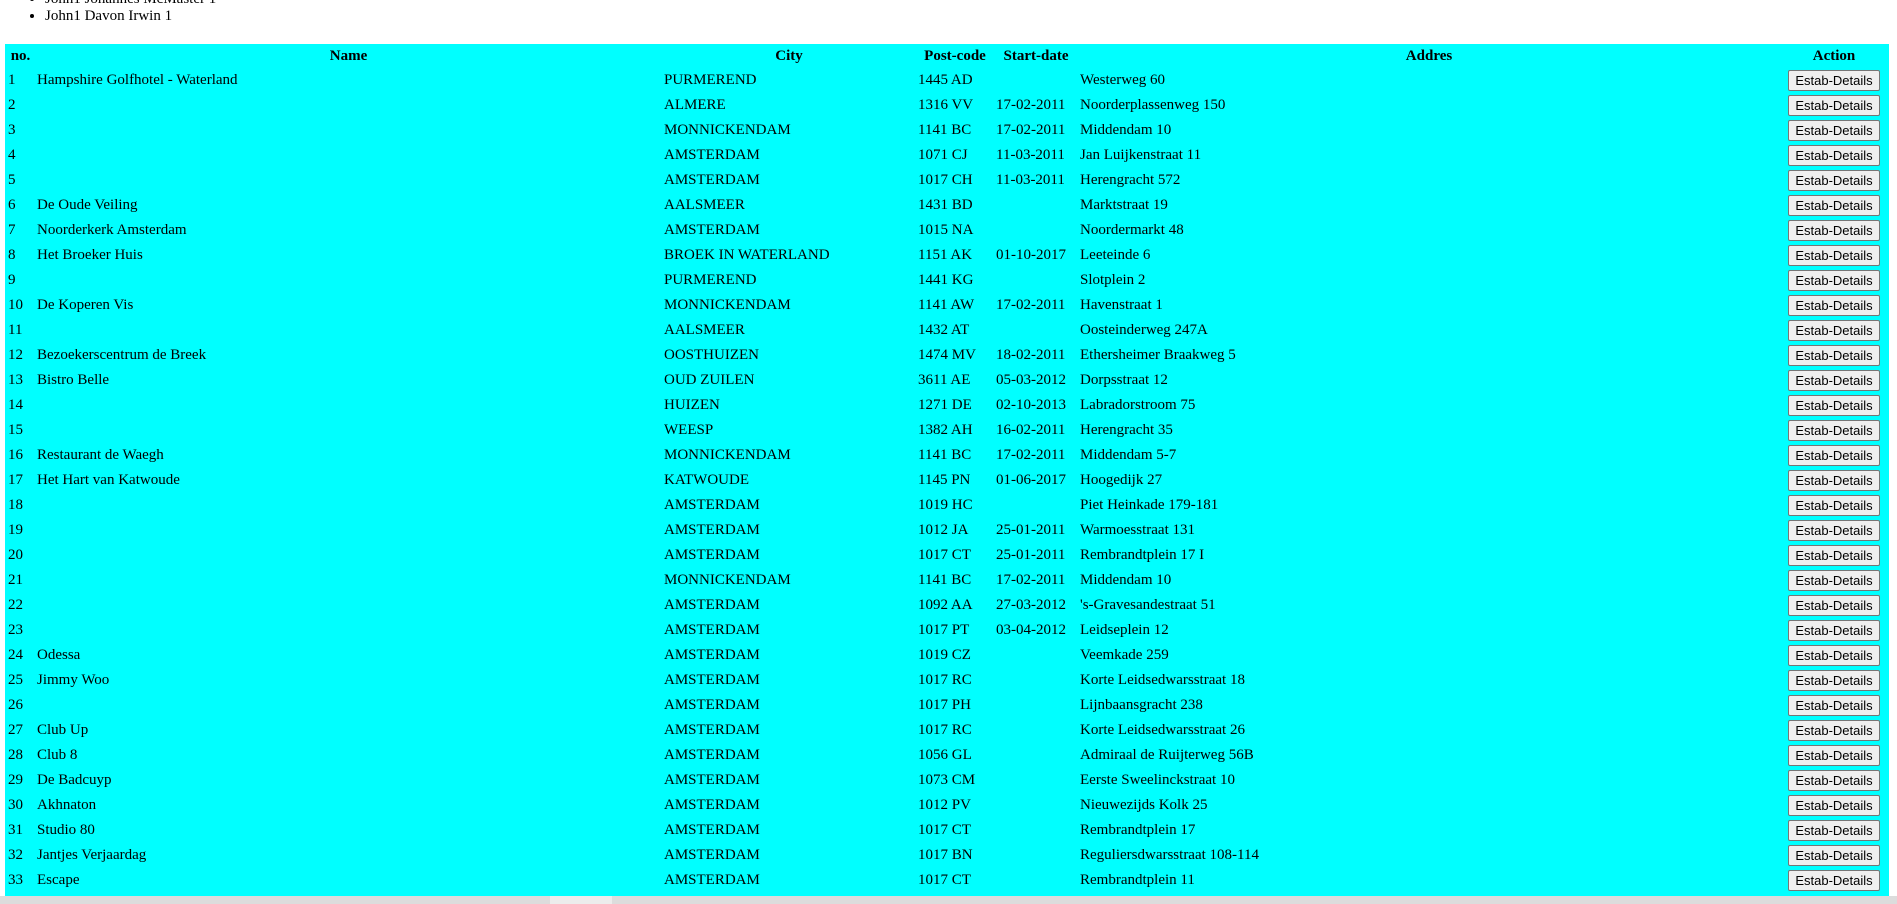 The image size is (1897, 904). Describe the element at coordinates (15, 455) in the screenshot. I see `cell-no: 16` at that location.